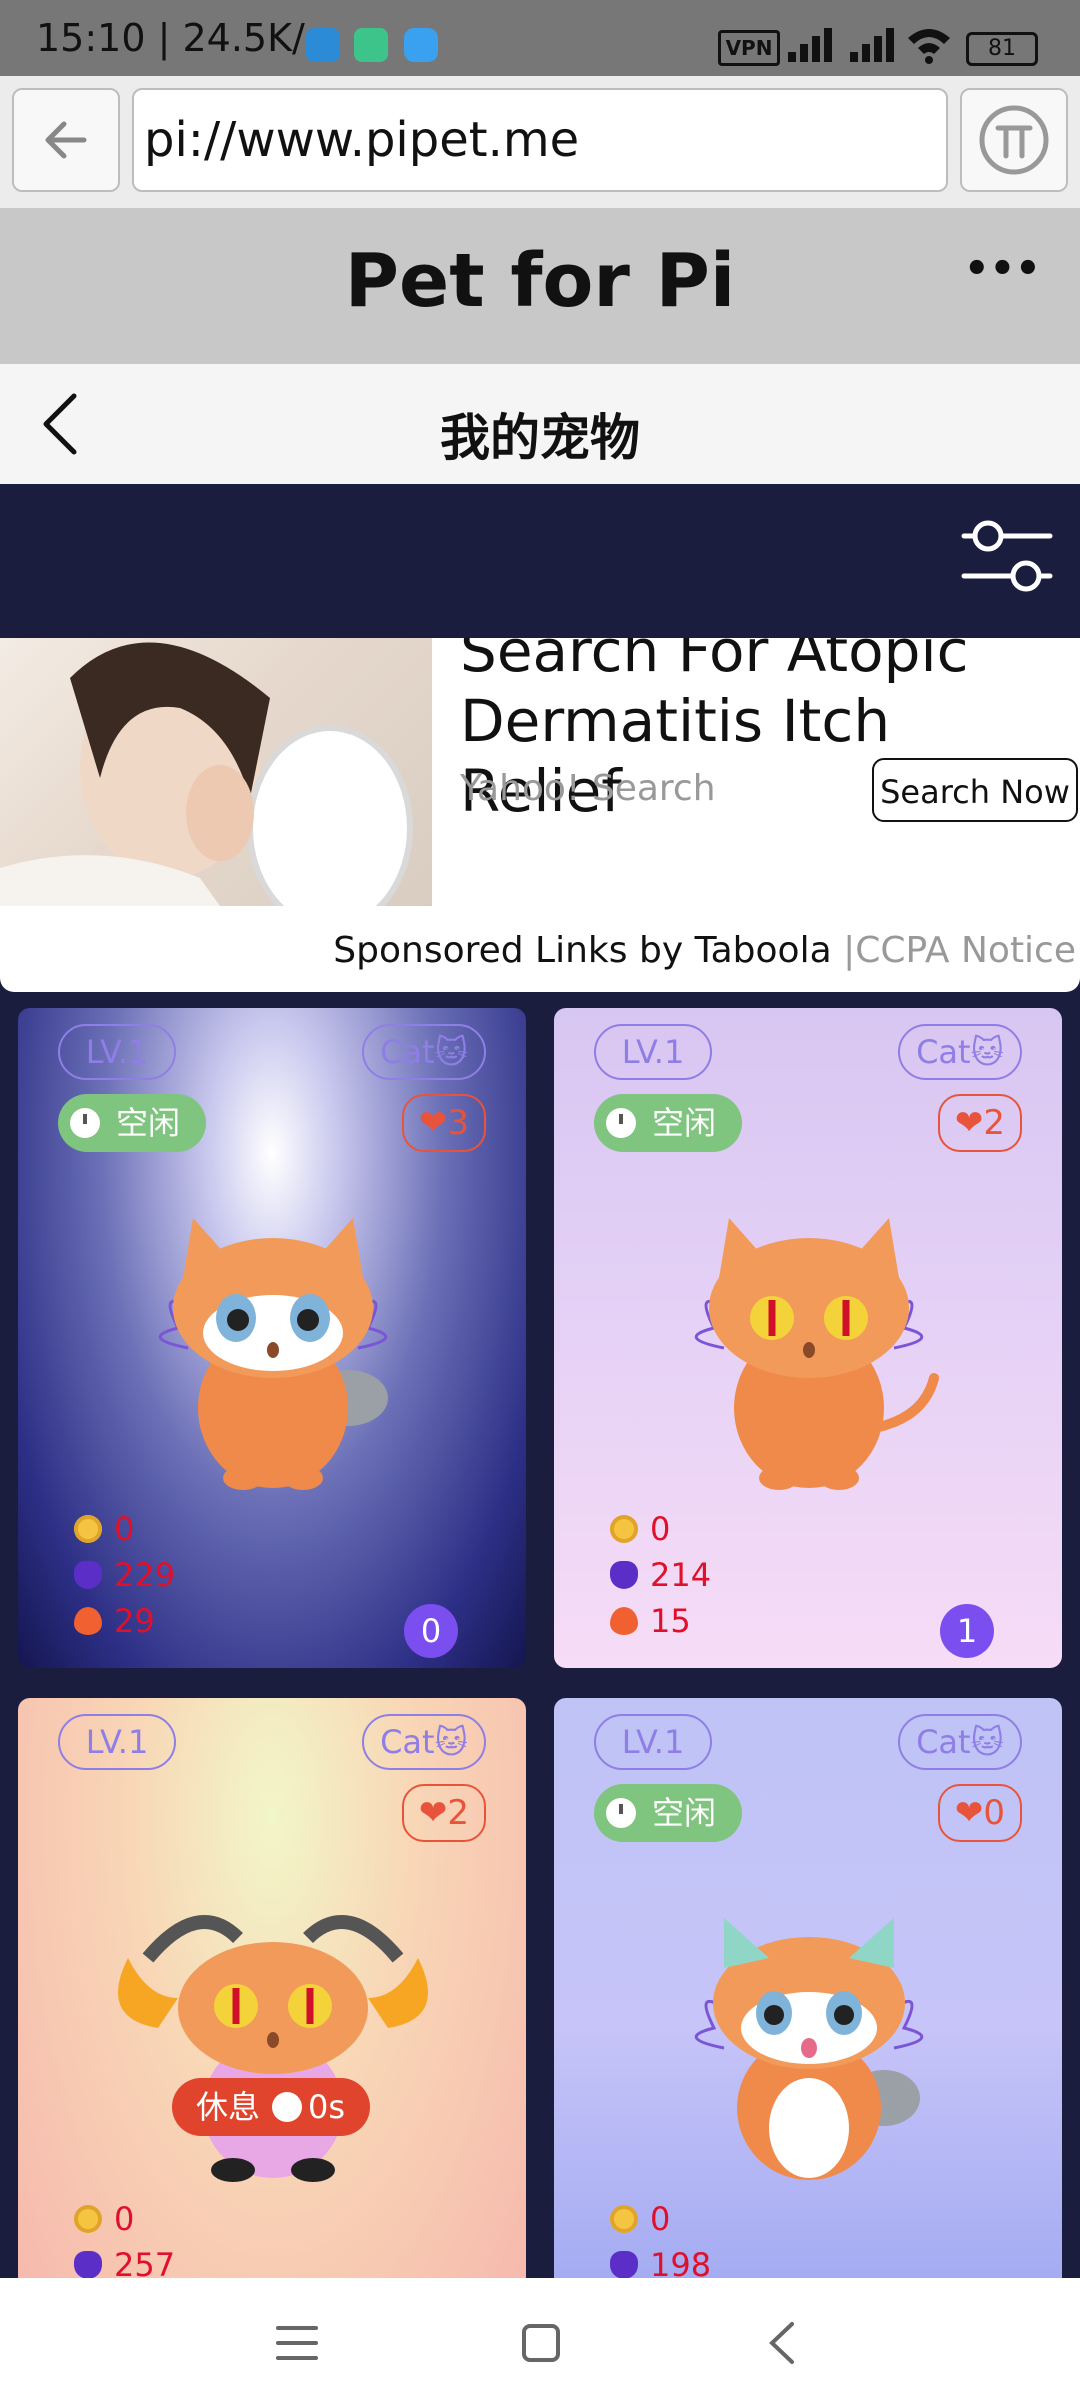 The height and width of the screenshot is (2408, 1080). Describe the element at coordinates (540, 438) in the screenshot. I see `page-title: 我的宠物` at that location.